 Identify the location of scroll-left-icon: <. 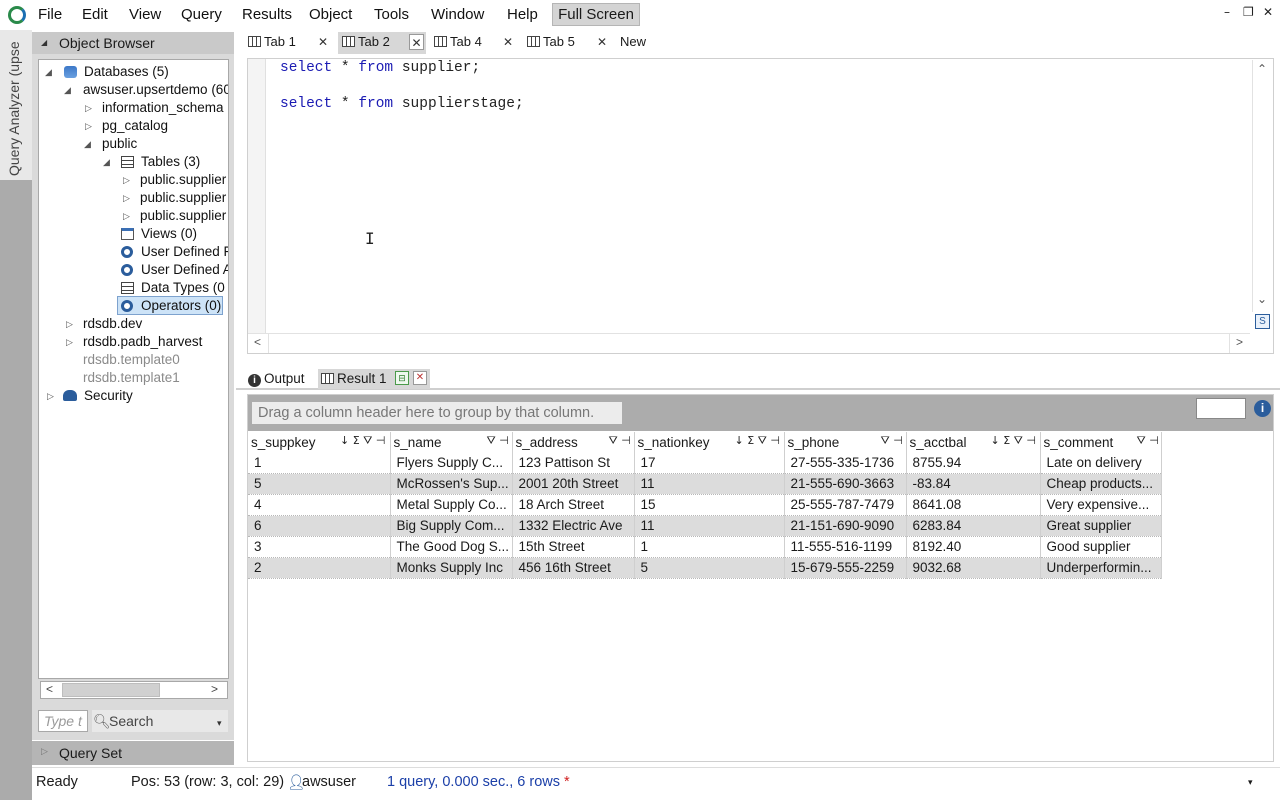
(257, 342).